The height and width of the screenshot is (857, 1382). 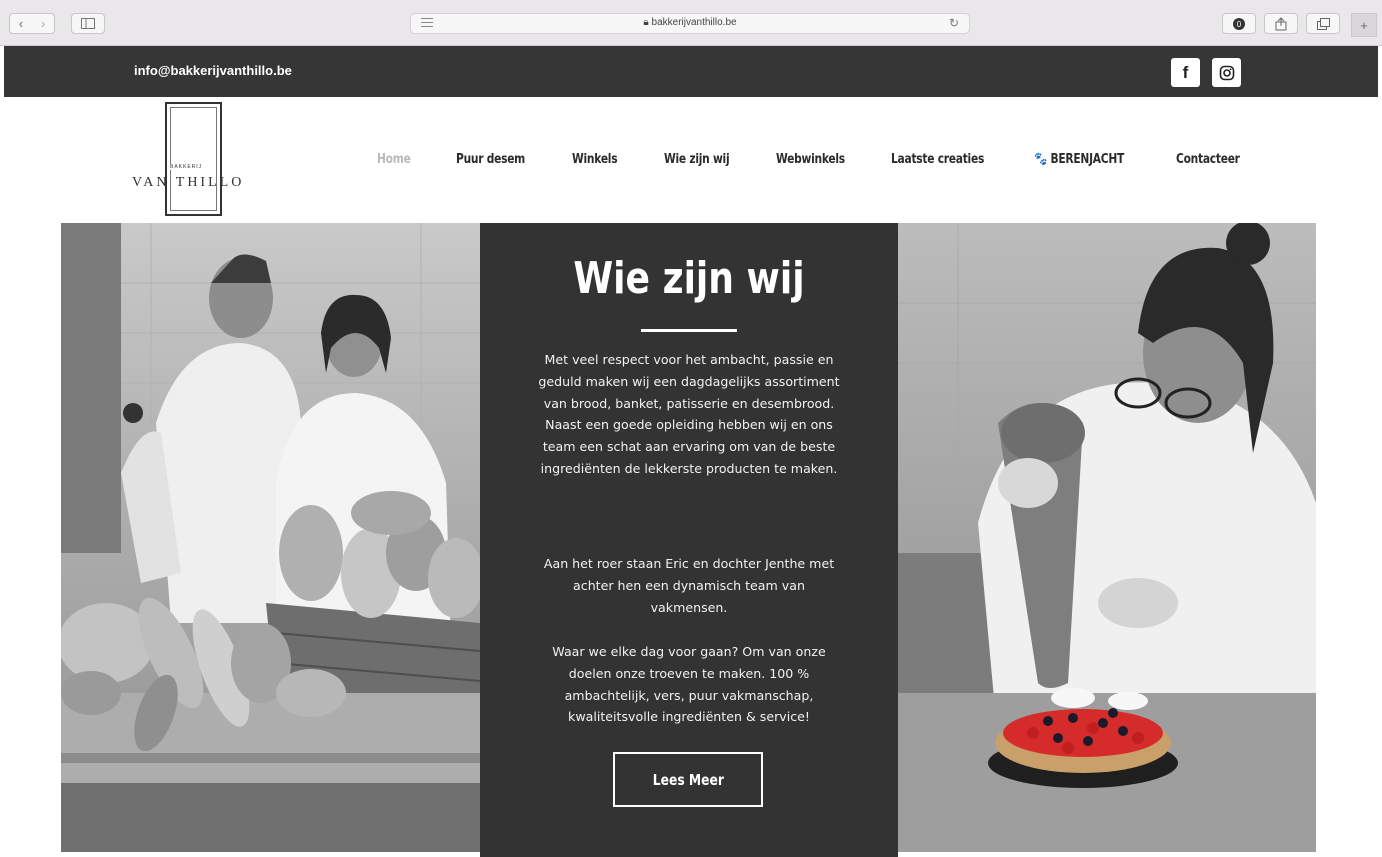 I want to click on extension-icon: 0, so click(x=1239, y=23).